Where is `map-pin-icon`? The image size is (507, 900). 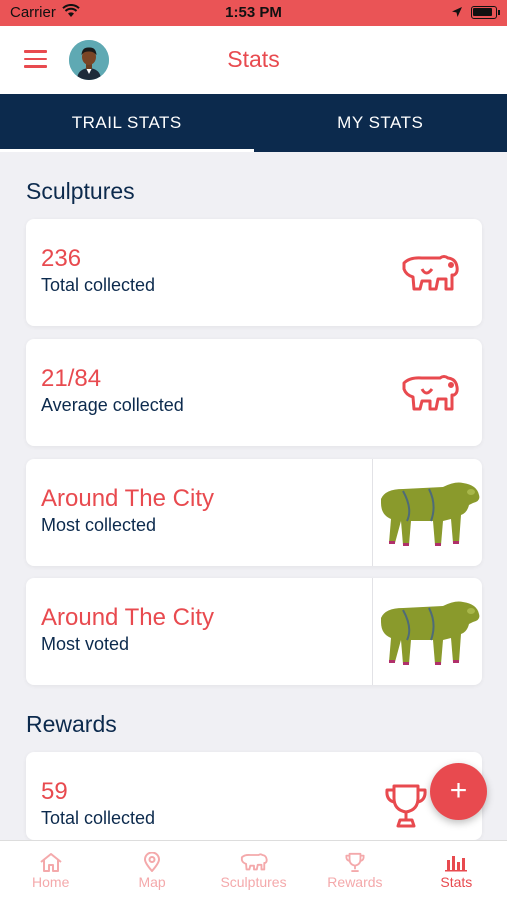 map-pin-icon is located at coordinates (151, 862).